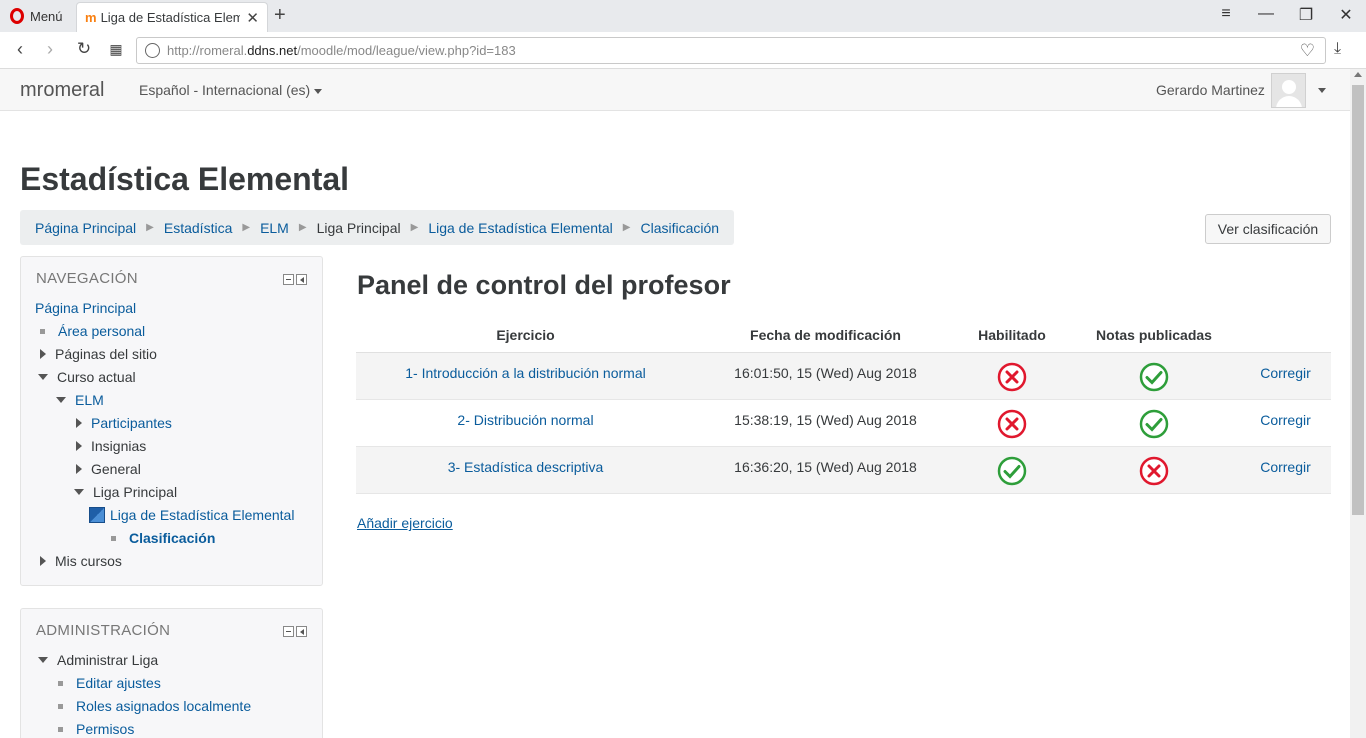 The image size is (1366, 738). I want to click on unpublished-cross-icon, so click(1154, 471).